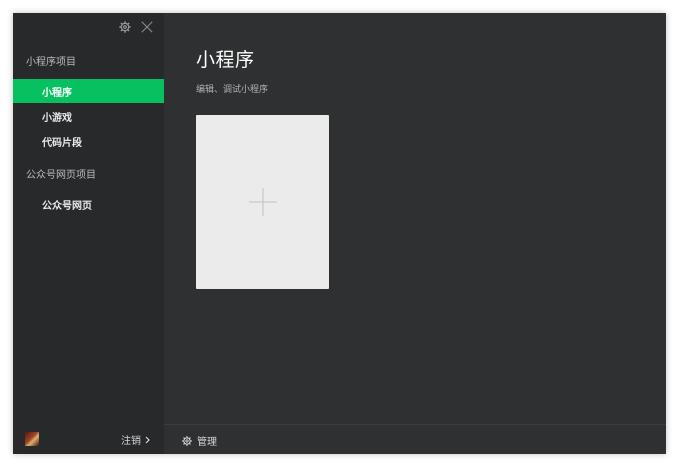 Image resolution: width=679 pixels, height=466 pixels. I want to click on sidebar-item-official-account-web: 公众号网页, so click(88, 204).